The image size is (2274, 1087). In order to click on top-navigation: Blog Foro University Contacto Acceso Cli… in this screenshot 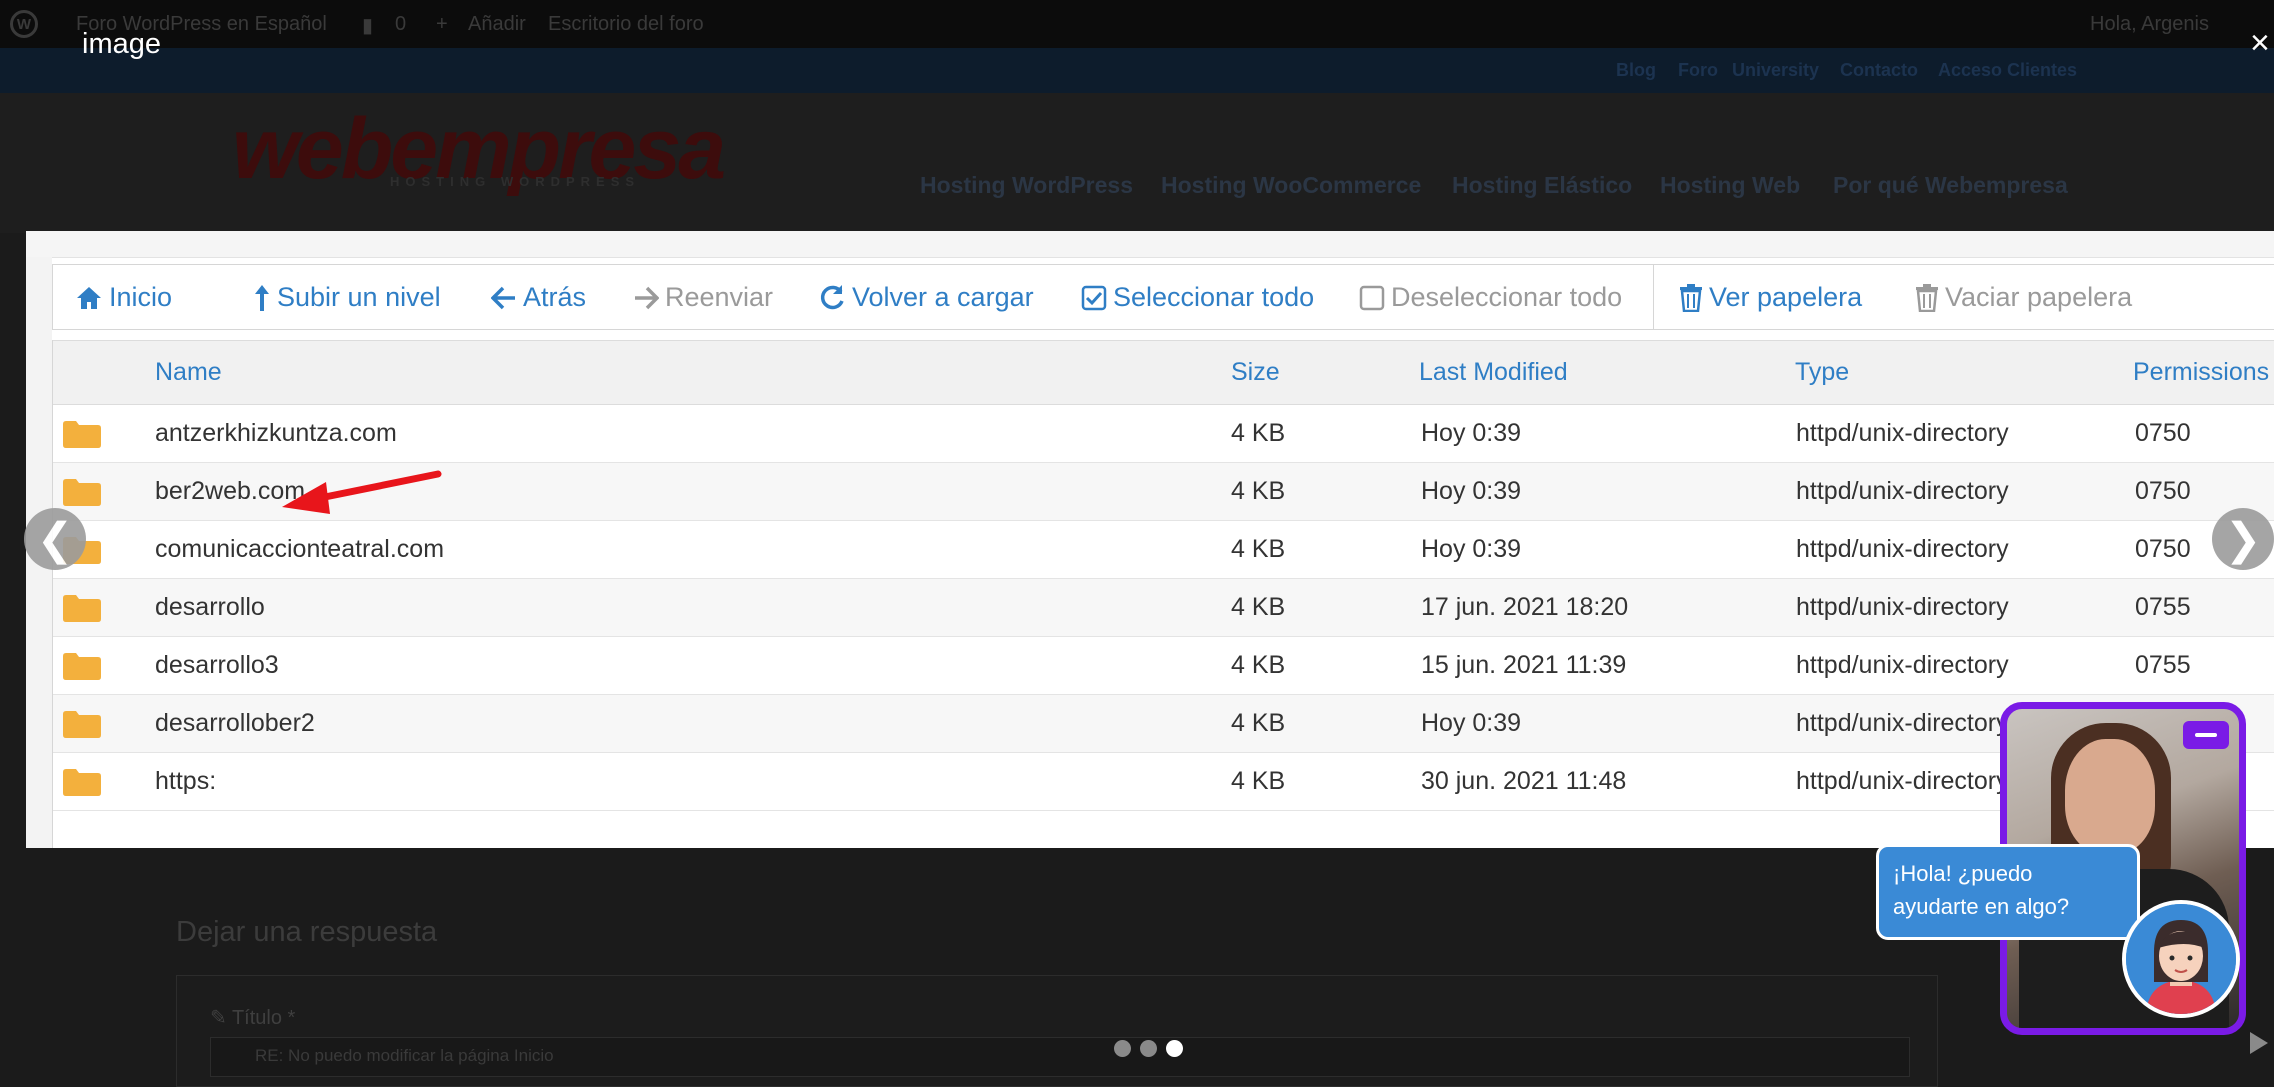, I will do `click(1137, 70)`.